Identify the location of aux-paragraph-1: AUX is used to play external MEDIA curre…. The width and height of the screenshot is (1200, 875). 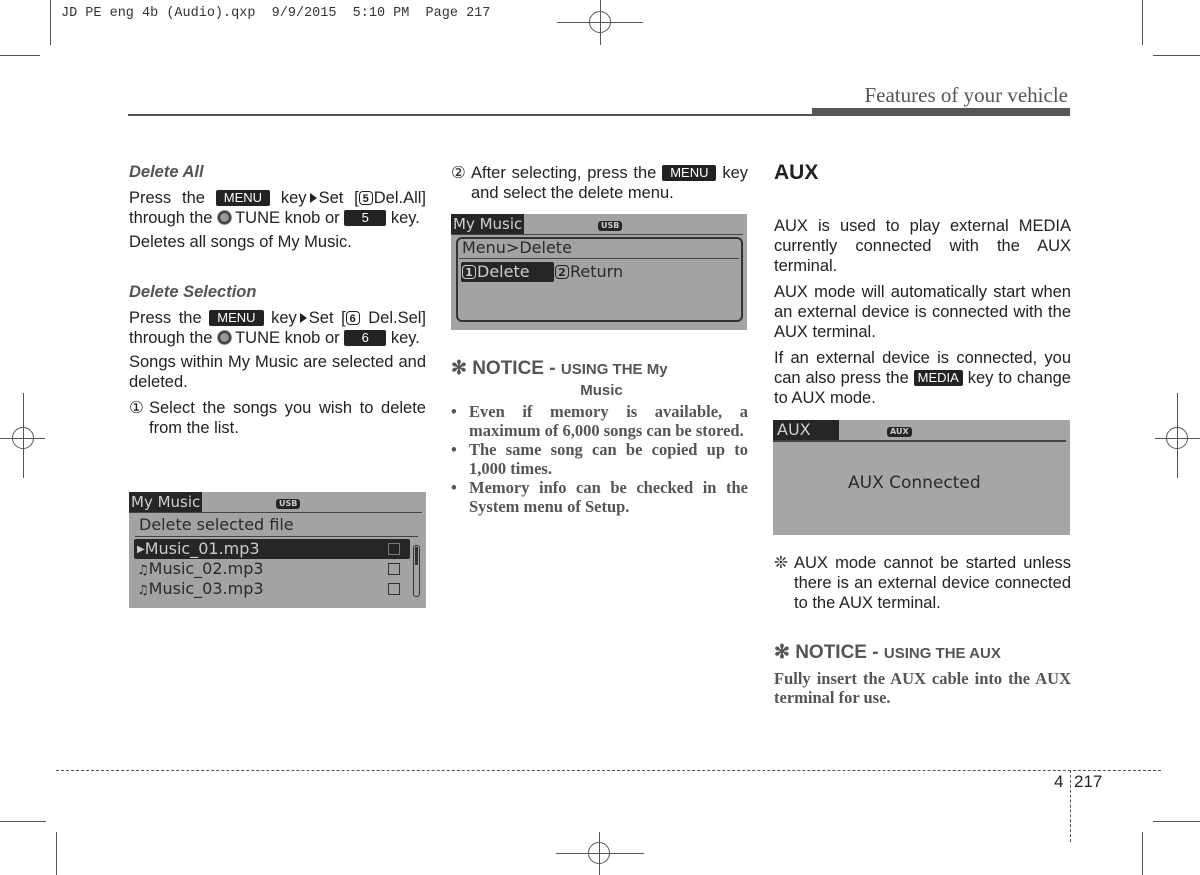
(922, 246).